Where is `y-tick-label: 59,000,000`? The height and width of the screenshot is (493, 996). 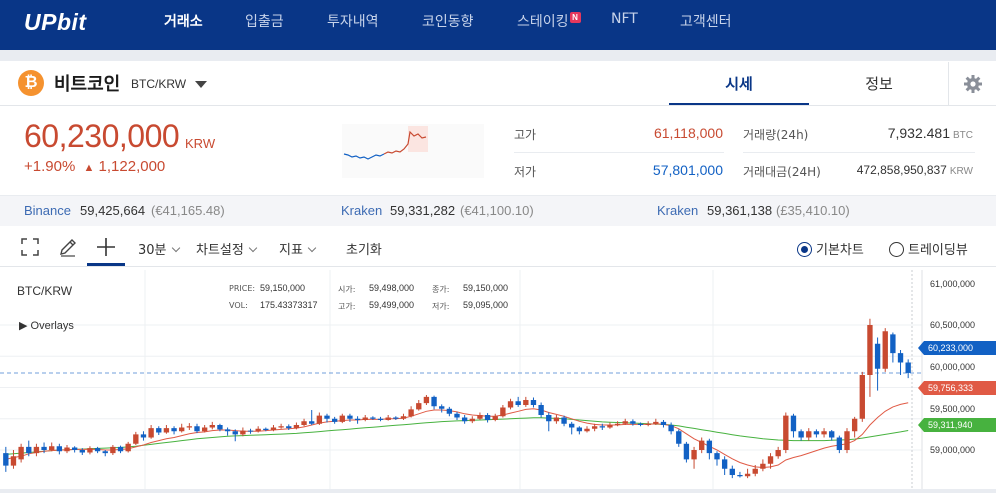
y-tick-label: 59,000,000 is located at coordinates (953, 450).